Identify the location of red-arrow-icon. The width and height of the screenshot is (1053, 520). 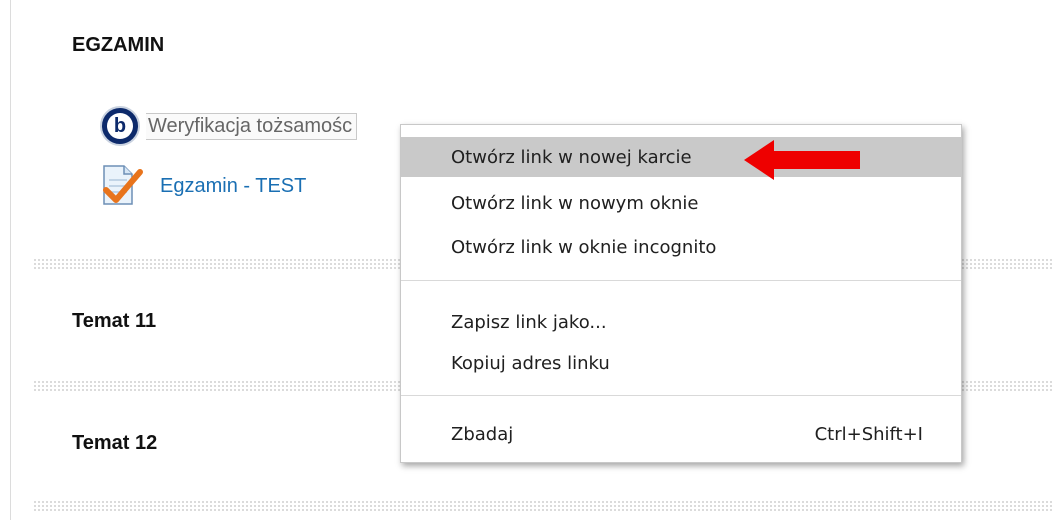
(802, 160).